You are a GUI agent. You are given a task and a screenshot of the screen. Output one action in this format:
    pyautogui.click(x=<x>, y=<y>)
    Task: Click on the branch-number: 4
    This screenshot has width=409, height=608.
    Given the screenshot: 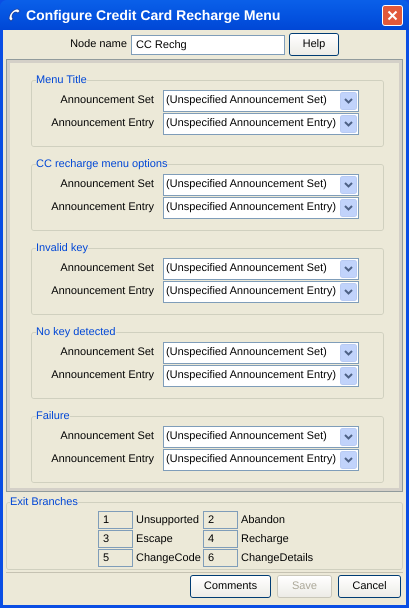 What is the action you would take?
    pyautogui.click(x=220, y=539)
    